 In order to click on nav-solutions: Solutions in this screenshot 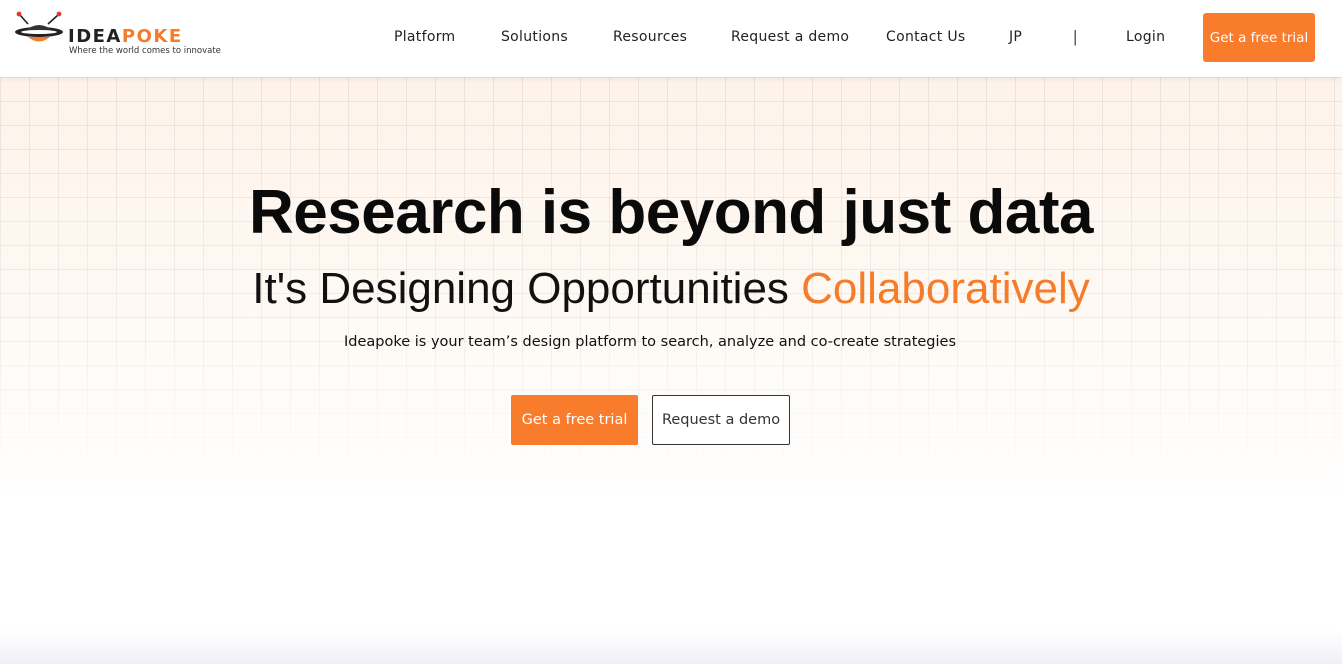, I will do `click(534, 37)`.